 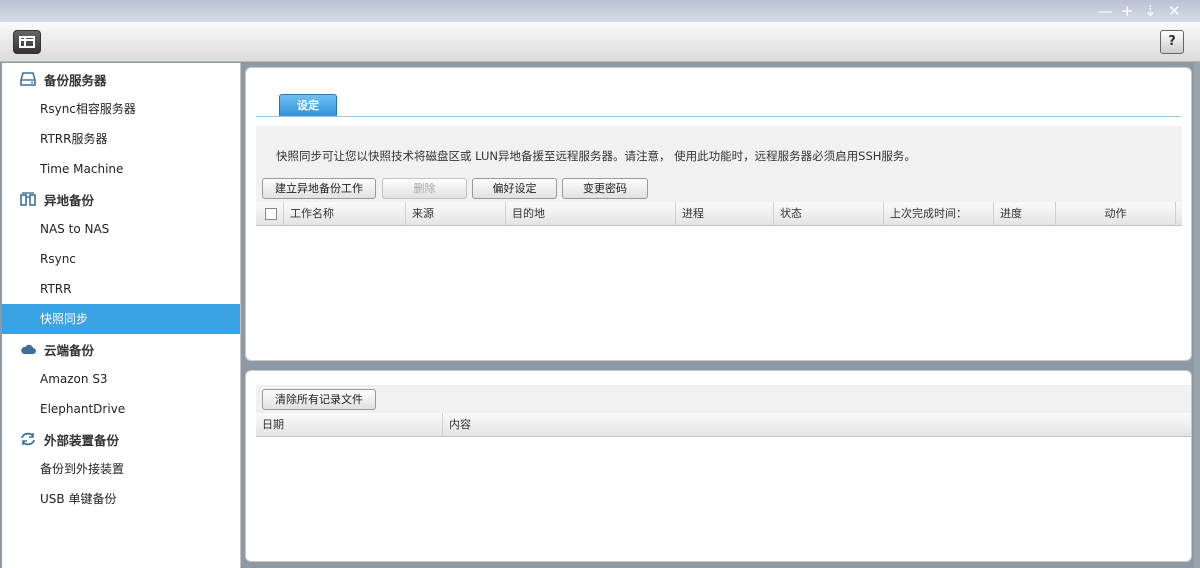 What do you see at coordinates (121, 79) in the screenshot?
I see `sidebar-group-backup-server: 备份服务器` at bounding box center [121, 79].